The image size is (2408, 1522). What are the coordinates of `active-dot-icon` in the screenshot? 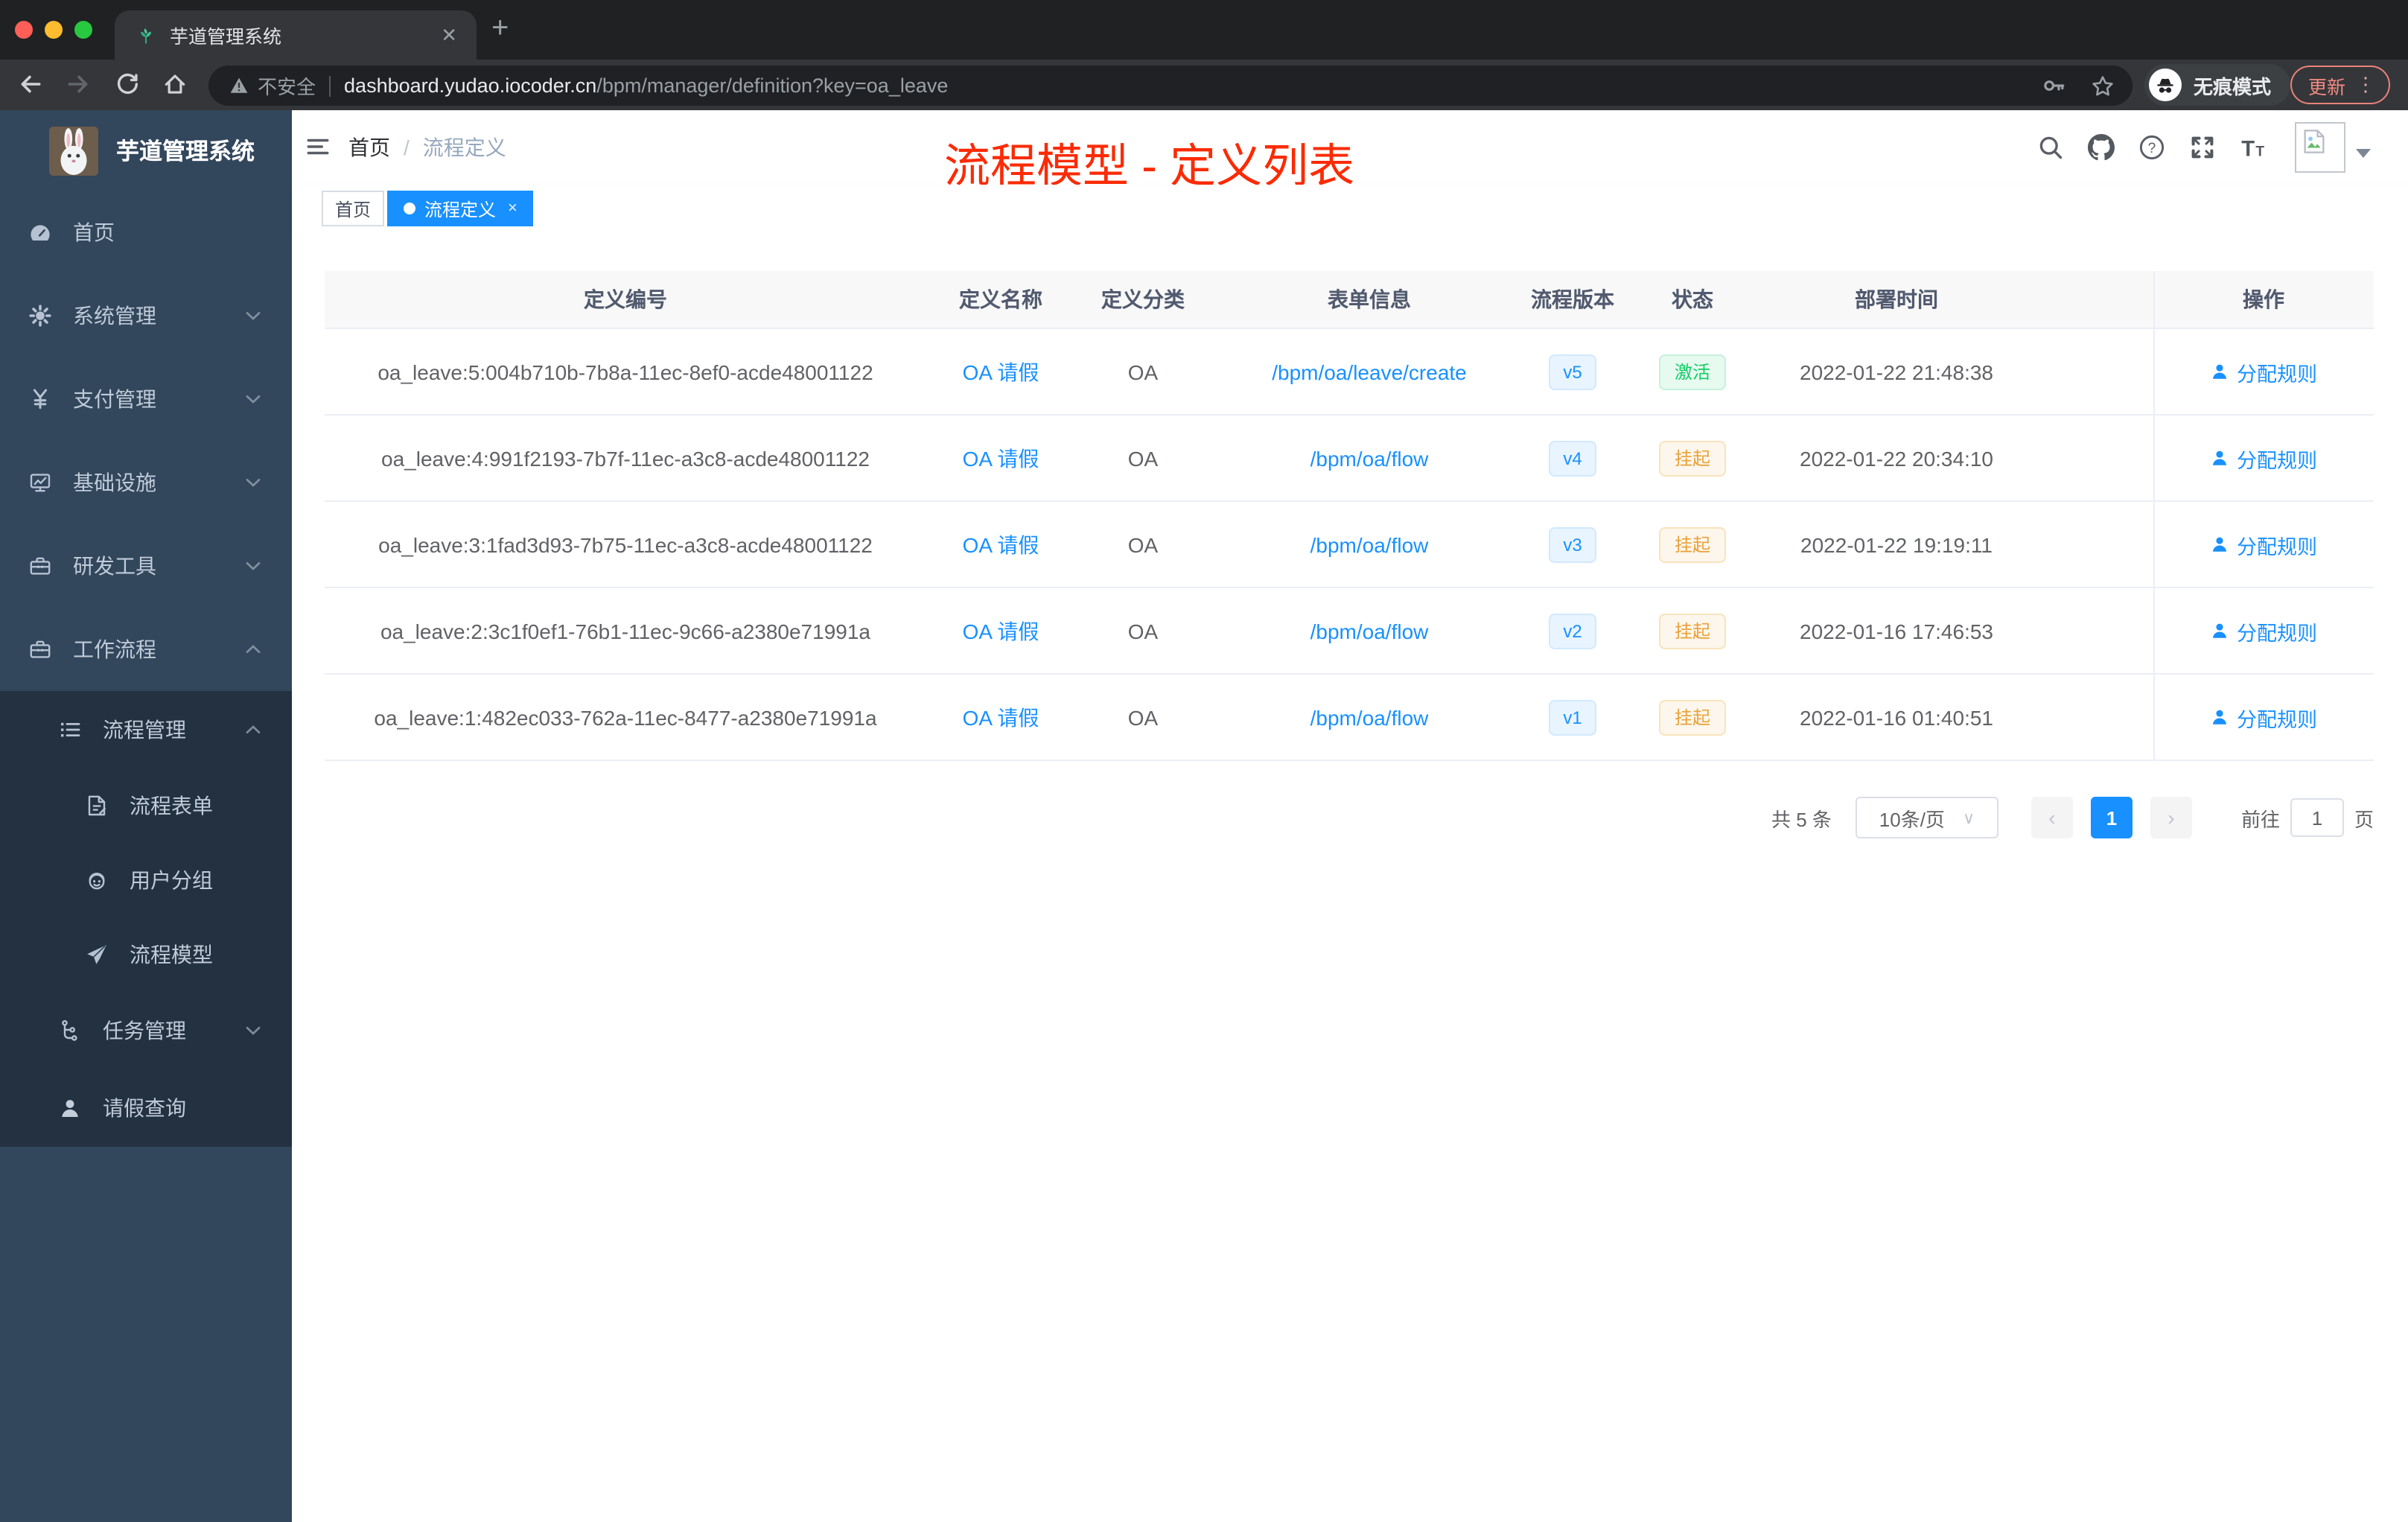 It's located at (409, 208).